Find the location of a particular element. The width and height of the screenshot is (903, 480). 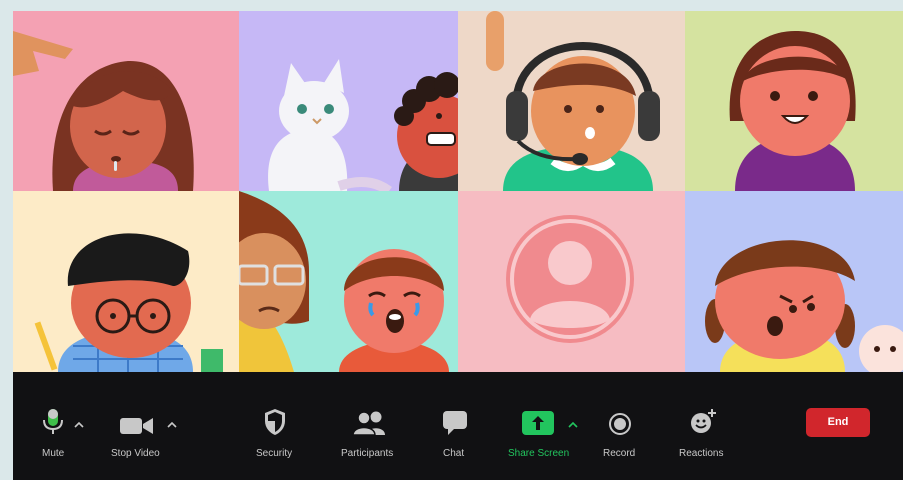

record-button is located at coordinates (620, 424).